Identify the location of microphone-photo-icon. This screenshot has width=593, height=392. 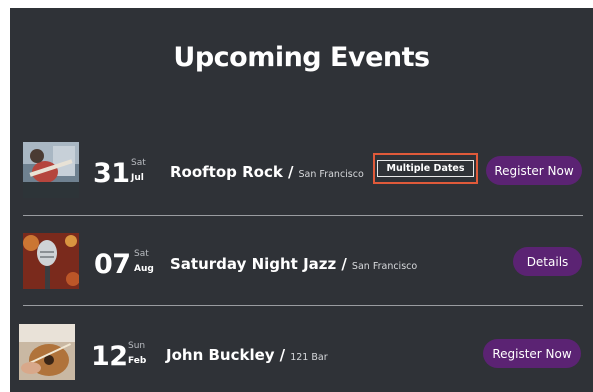
(51, 261).